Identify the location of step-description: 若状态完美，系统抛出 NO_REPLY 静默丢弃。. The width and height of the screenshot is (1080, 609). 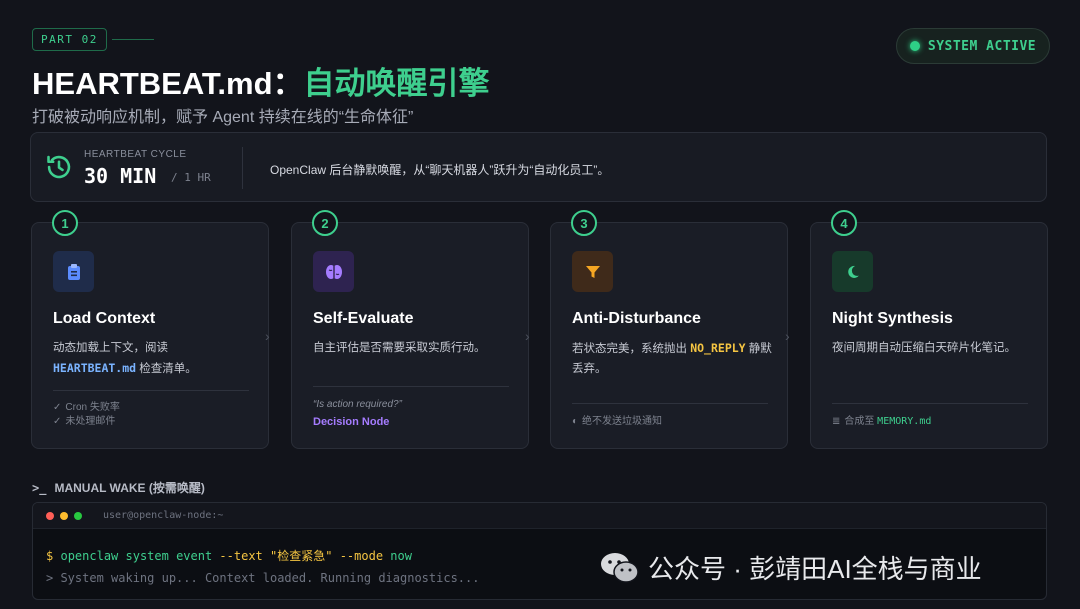
(672, 358).